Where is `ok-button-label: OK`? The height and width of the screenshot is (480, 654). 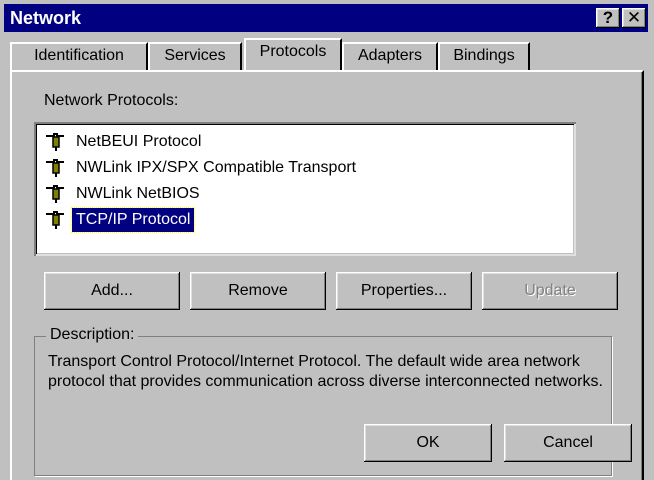
ok-button-label: OK is located at coordinates (428, 442).